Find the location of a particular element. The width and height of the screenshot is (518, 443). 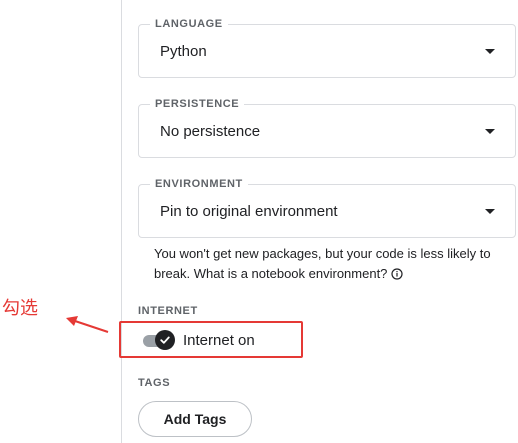

language-value: Python is located at coordinates (183, 51).